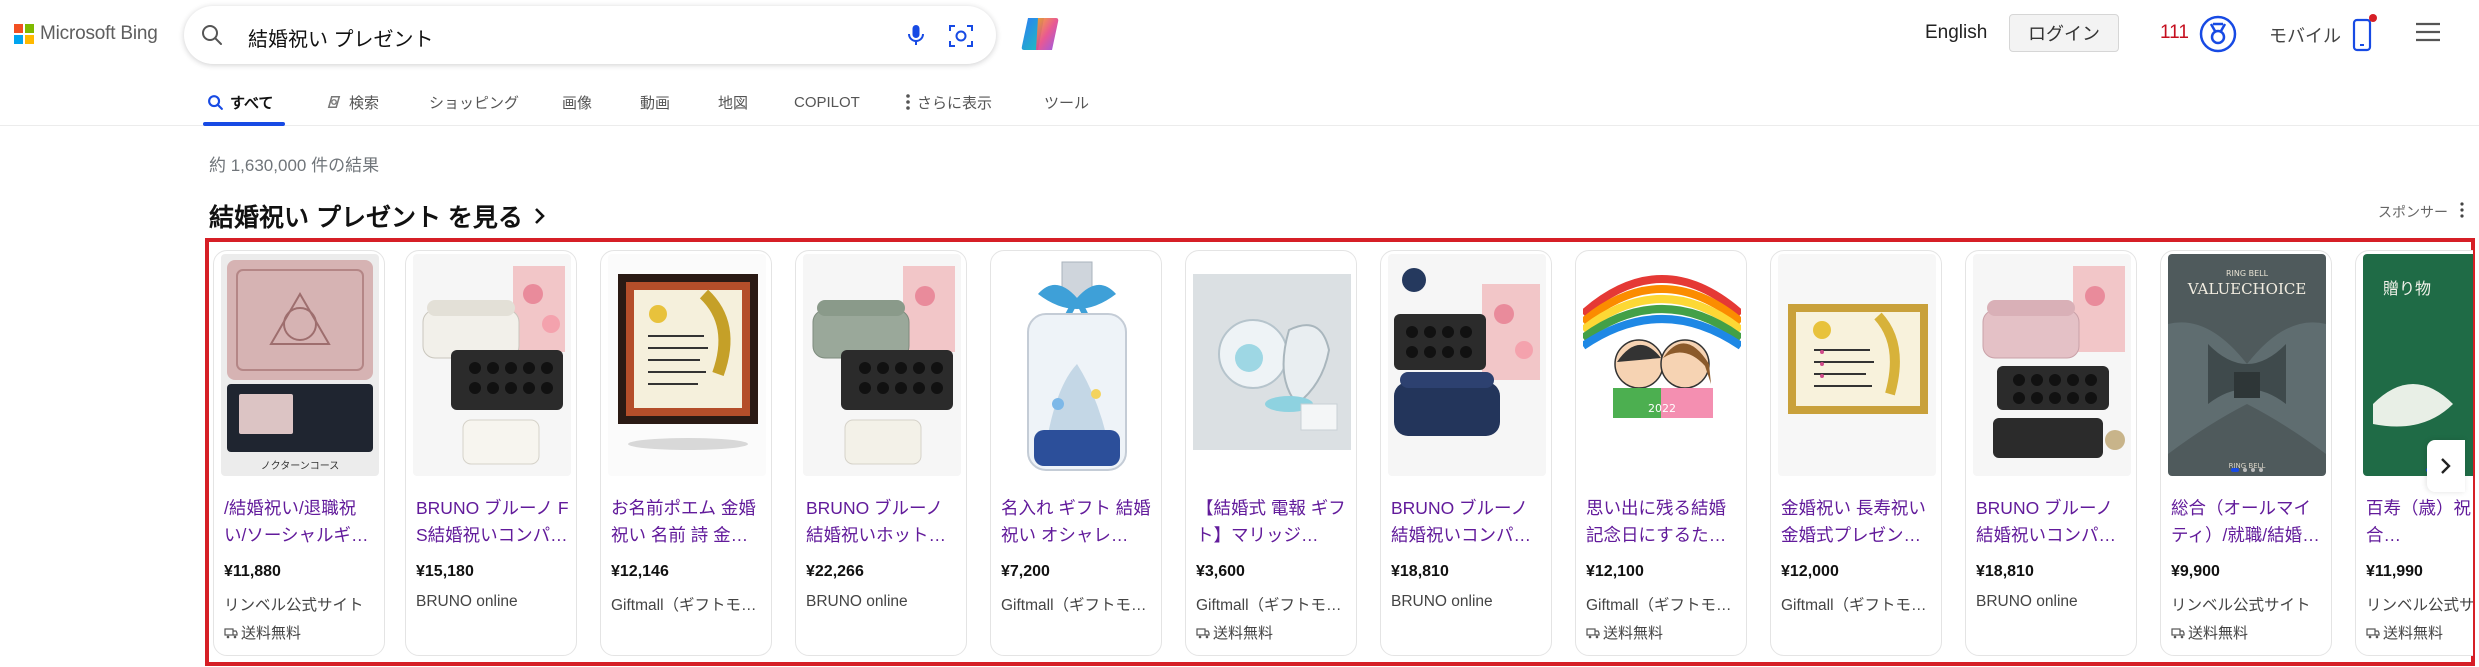 The image size is (2479, 667). I want to click on search-input: 結婚祝い プレゼント, so click(341, 37).